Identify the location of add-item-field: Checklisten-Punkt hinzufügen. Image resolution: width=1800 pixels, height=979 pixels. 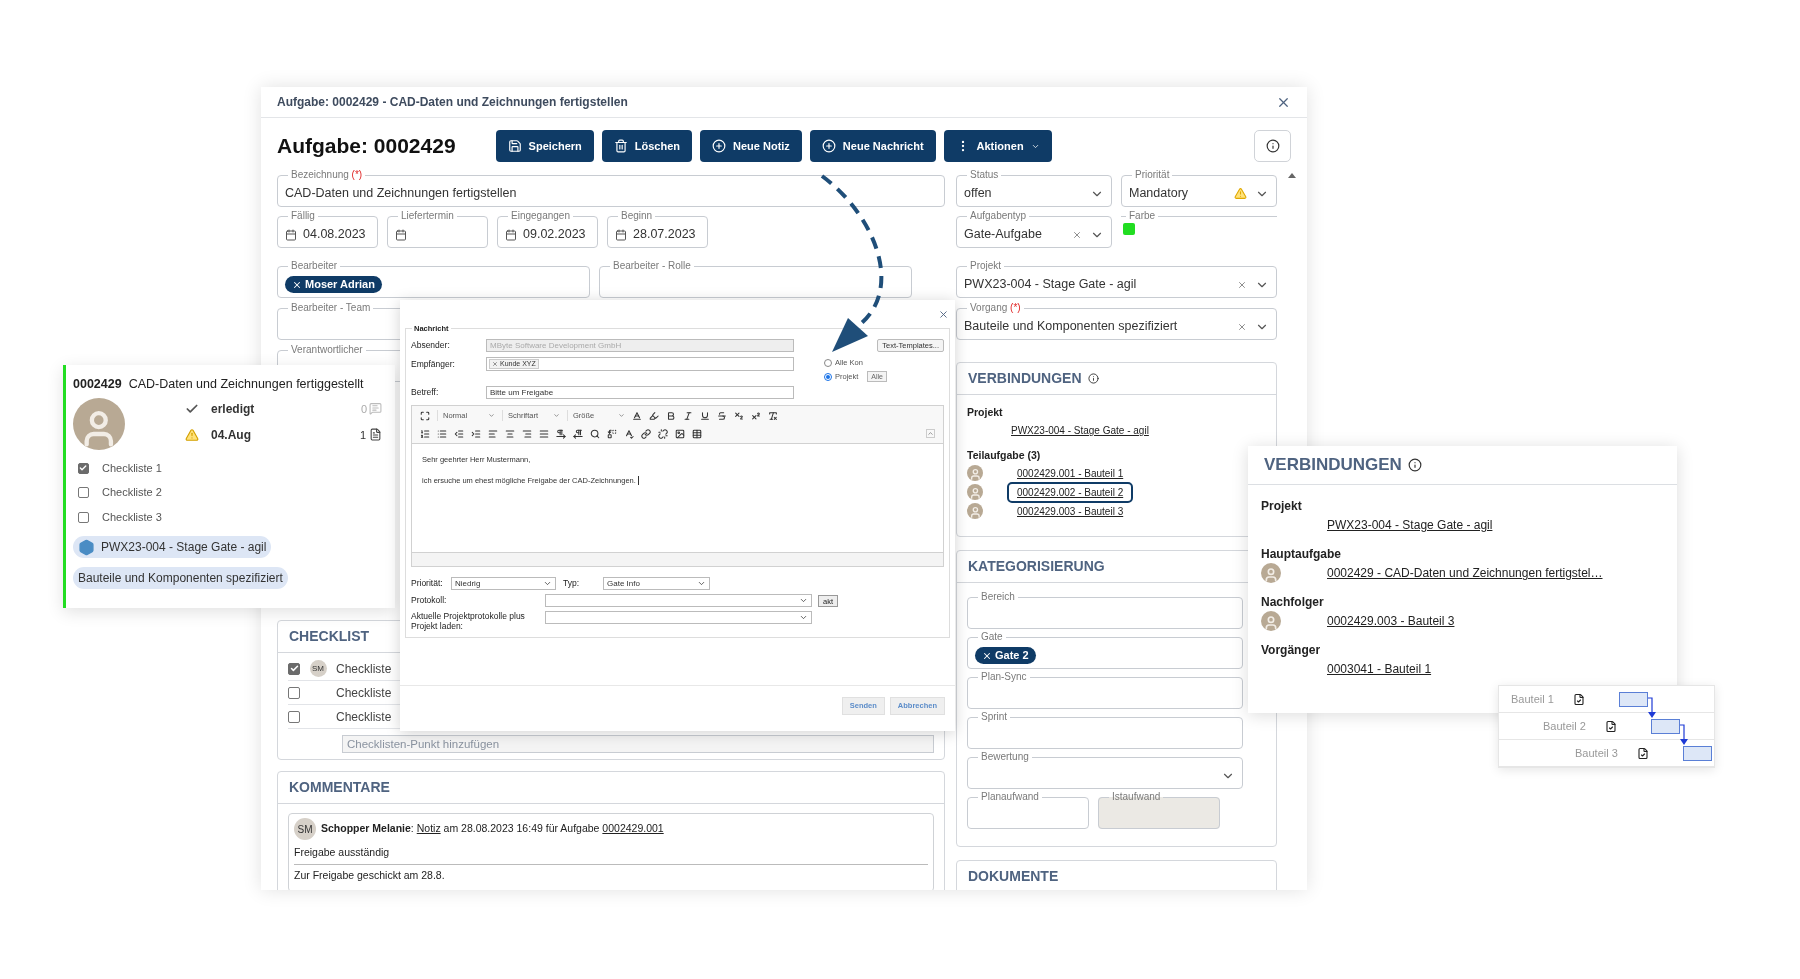
(638, 744).